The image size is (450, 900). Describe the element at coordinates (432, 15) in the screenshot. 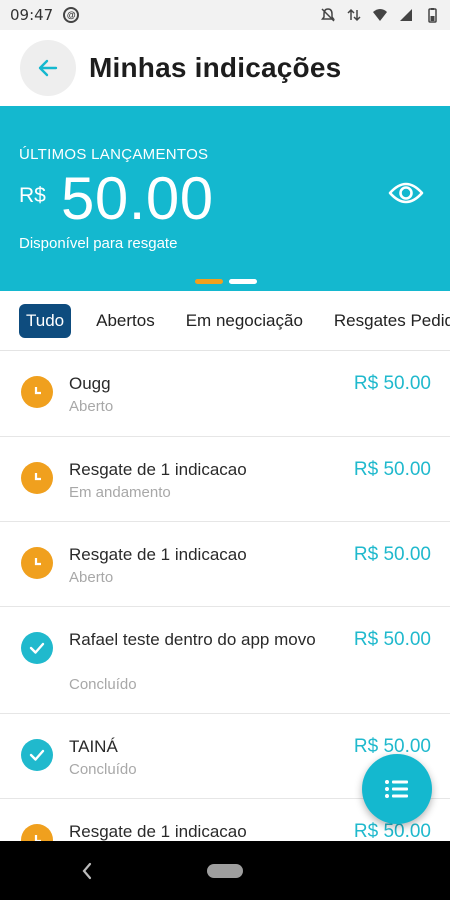

I see `battery-icon` at that location.